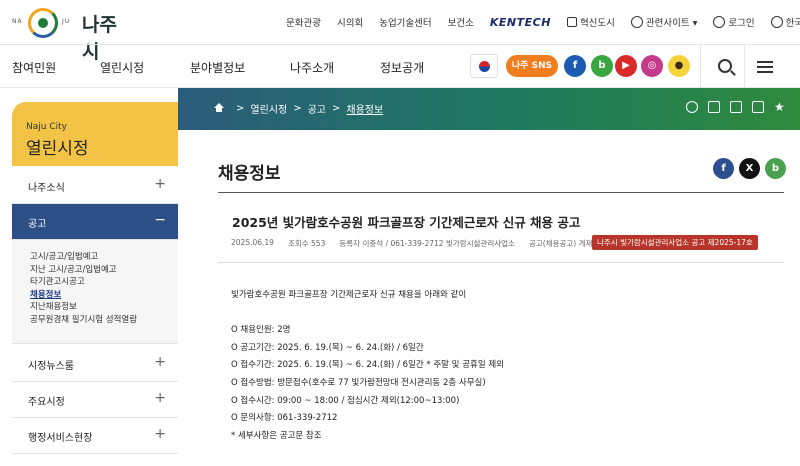  I want to click on body-line: 빛가람호수공원 파크골프장 기간제근로자 신규 채용을 아래와 같이, so click(349, 295).